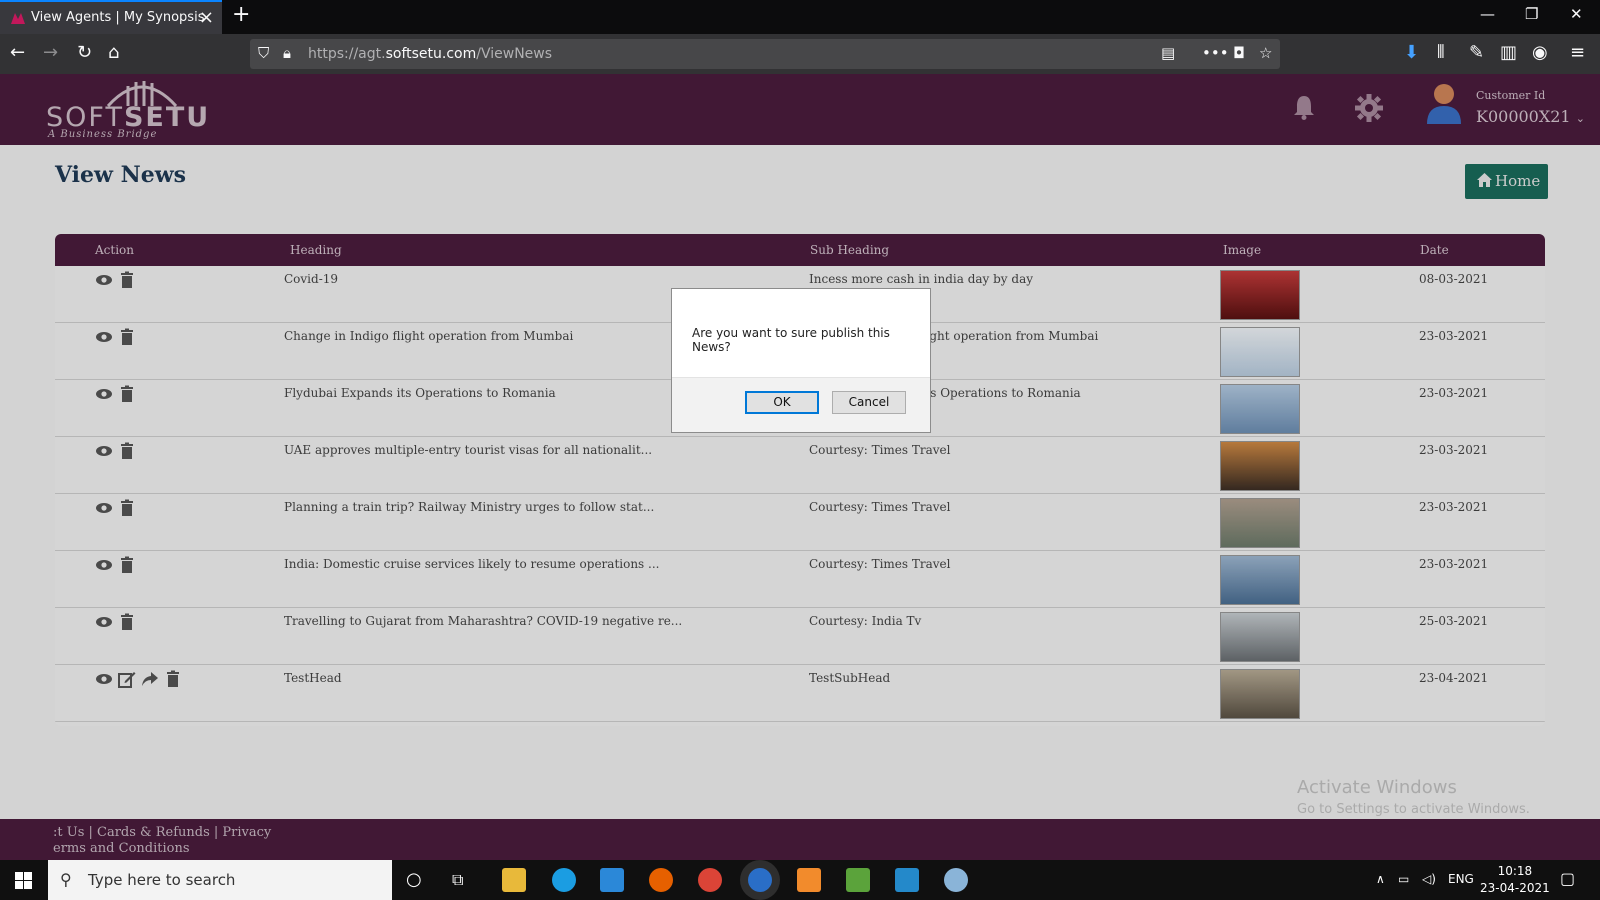 The height and width of the screenshot is (900, 1600). What do you see at coordinates (956, 880) in the screenshot?
I see `paint-icon` at bounding box center [956, 880].